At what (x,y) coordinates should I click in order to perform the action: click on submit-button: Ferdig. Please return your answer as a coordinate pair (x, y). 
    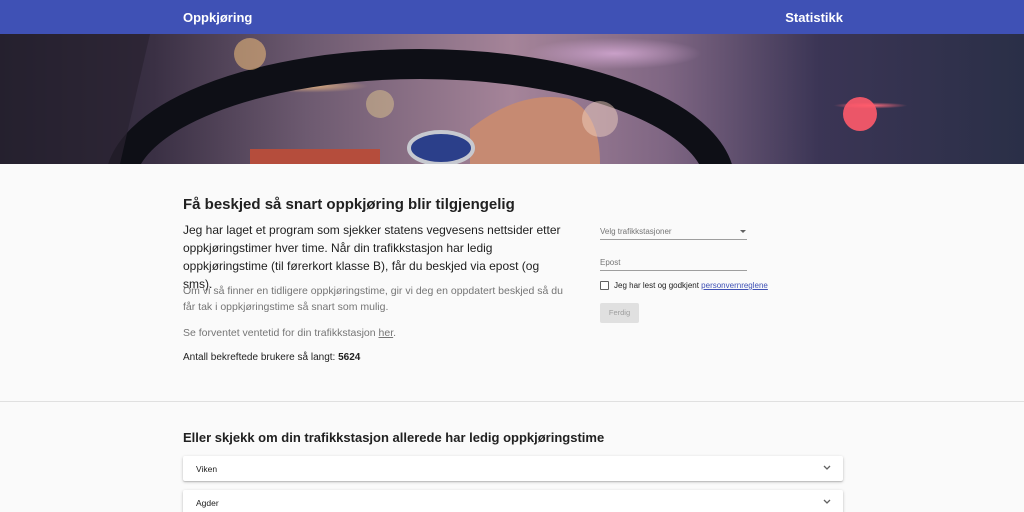
    Looking at the image, I should click on (619, 313).